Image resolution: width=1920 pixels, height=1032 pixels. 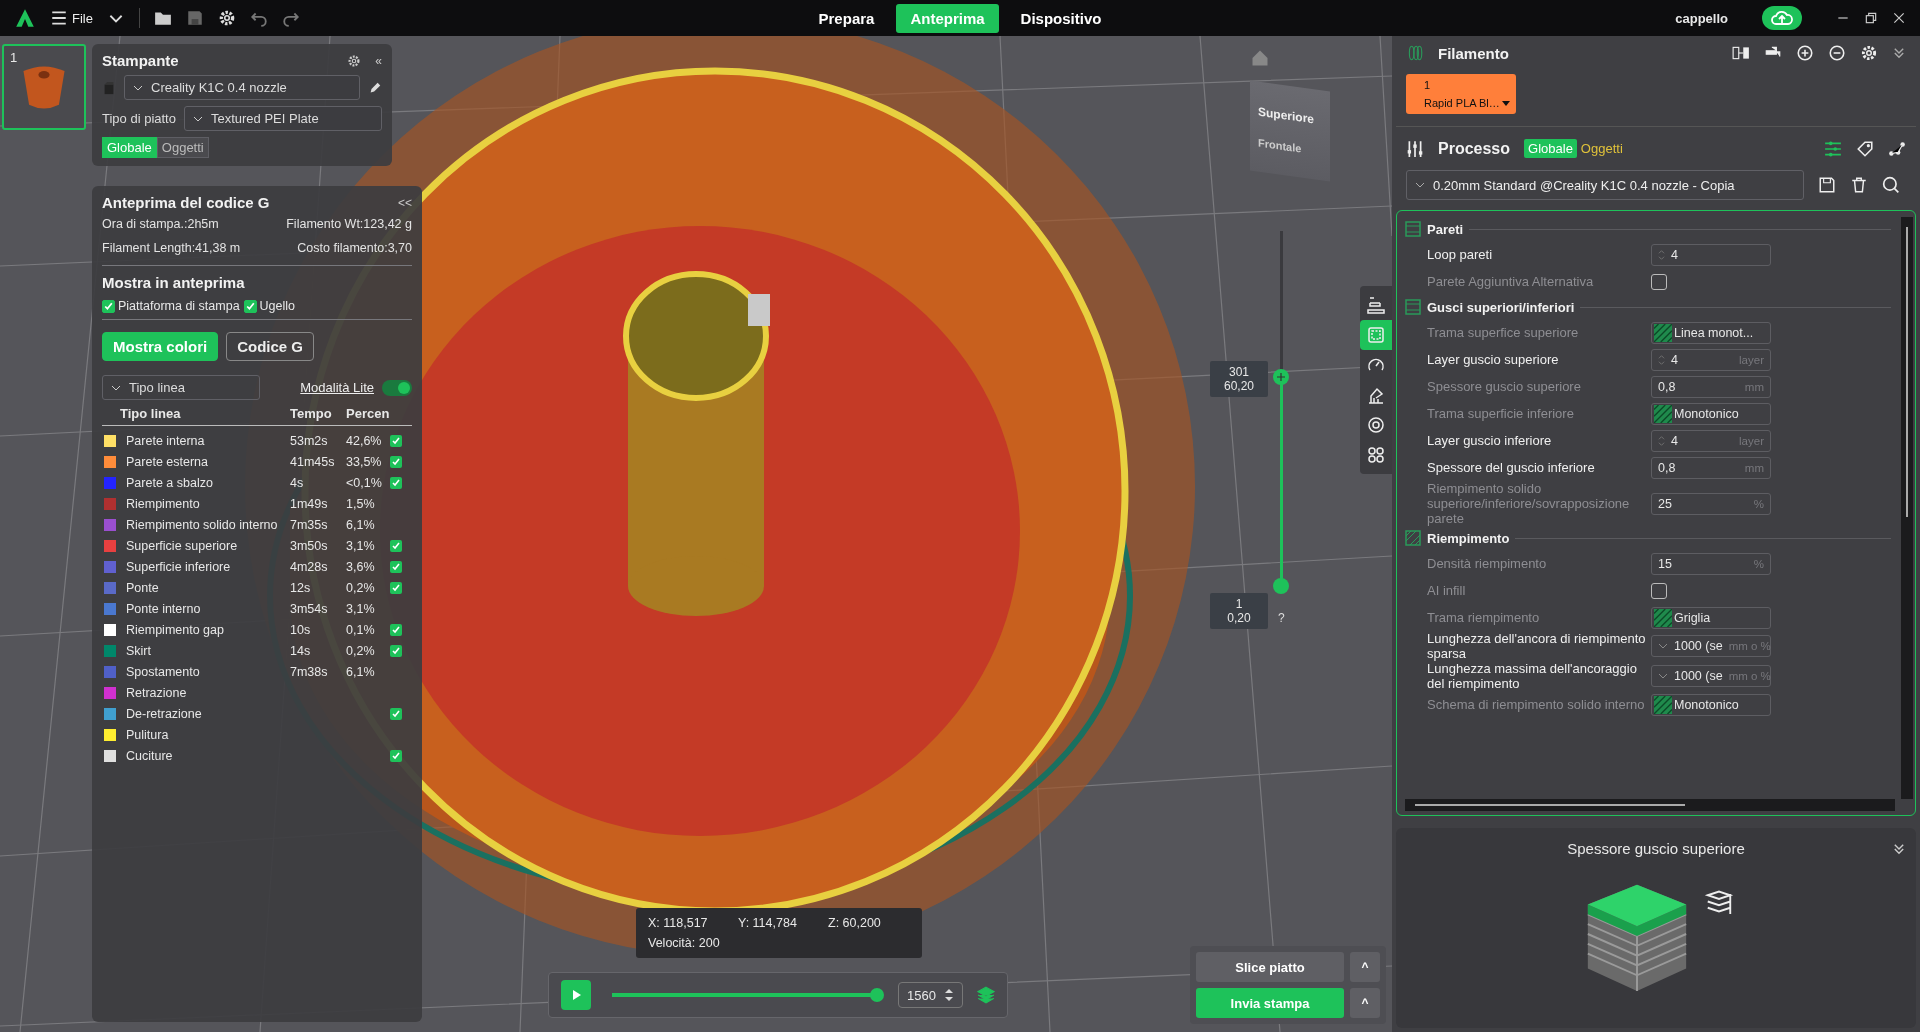 I want to click on percent-value: 6,1%, so click(x=360, y=524).